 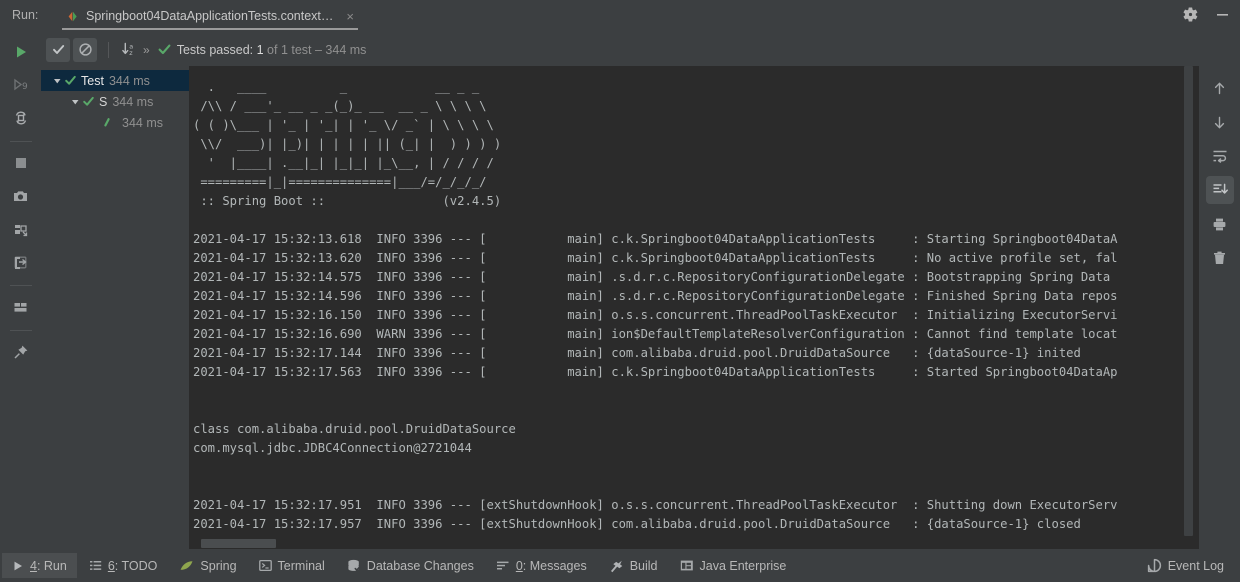 I want to click on print-button, so click(x=1220, y=224).